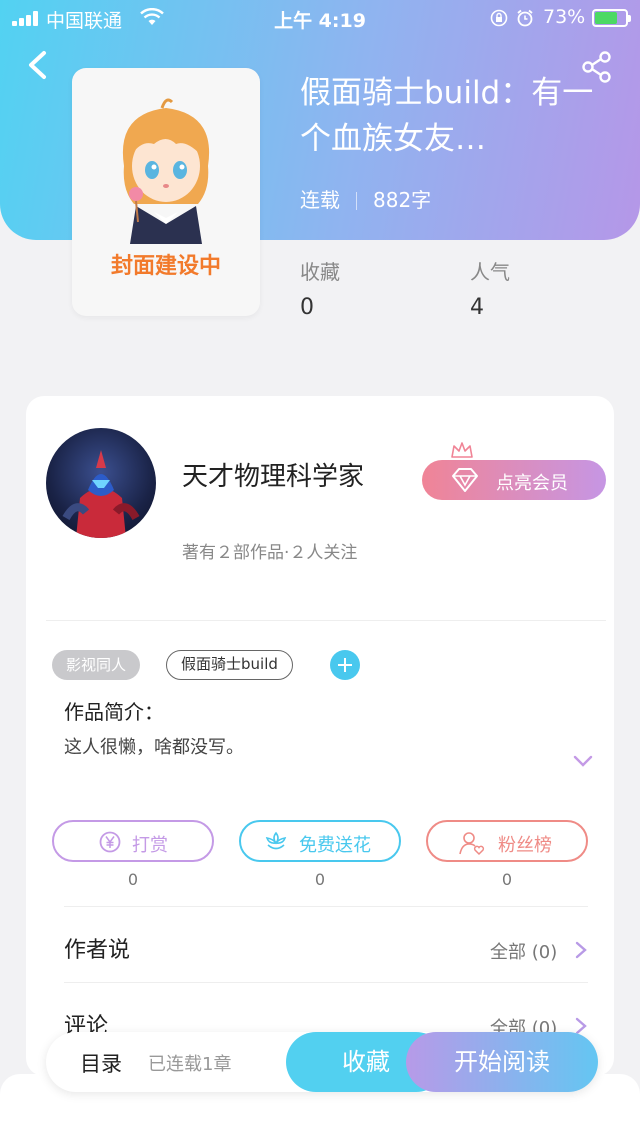  Describe the element at coordinates (507, 879) in the screenshot. I see `fan-count: 0` at that location.